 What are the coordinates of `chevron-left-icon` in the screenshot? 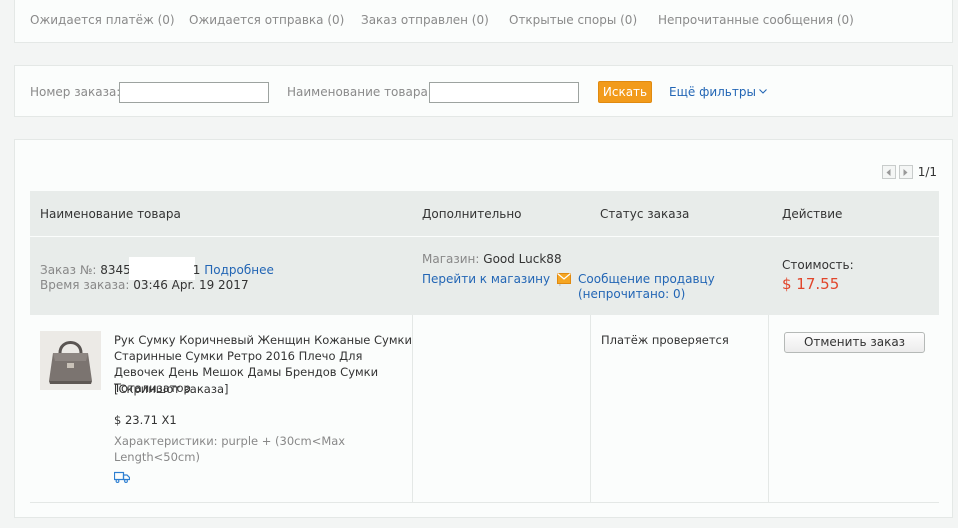 It's located at (888, 172).